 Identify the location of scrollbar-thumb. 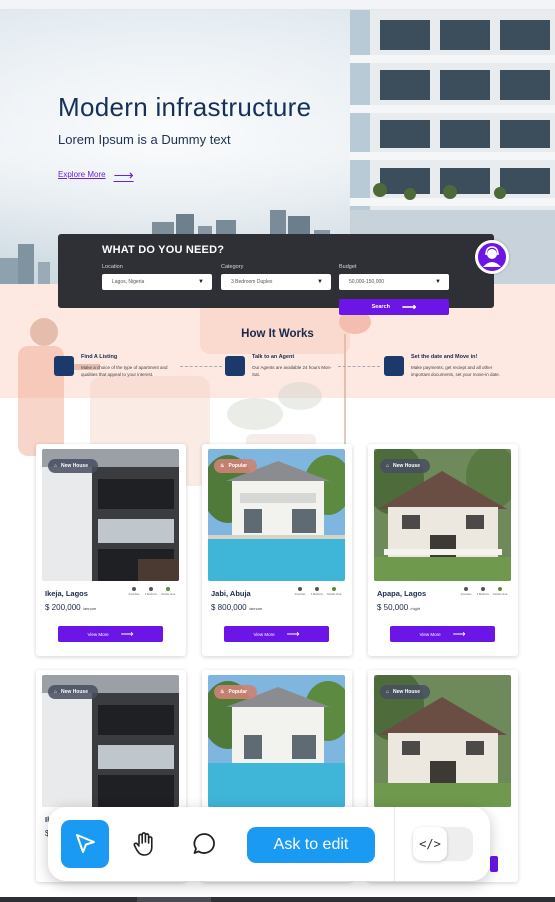
(174, 899).